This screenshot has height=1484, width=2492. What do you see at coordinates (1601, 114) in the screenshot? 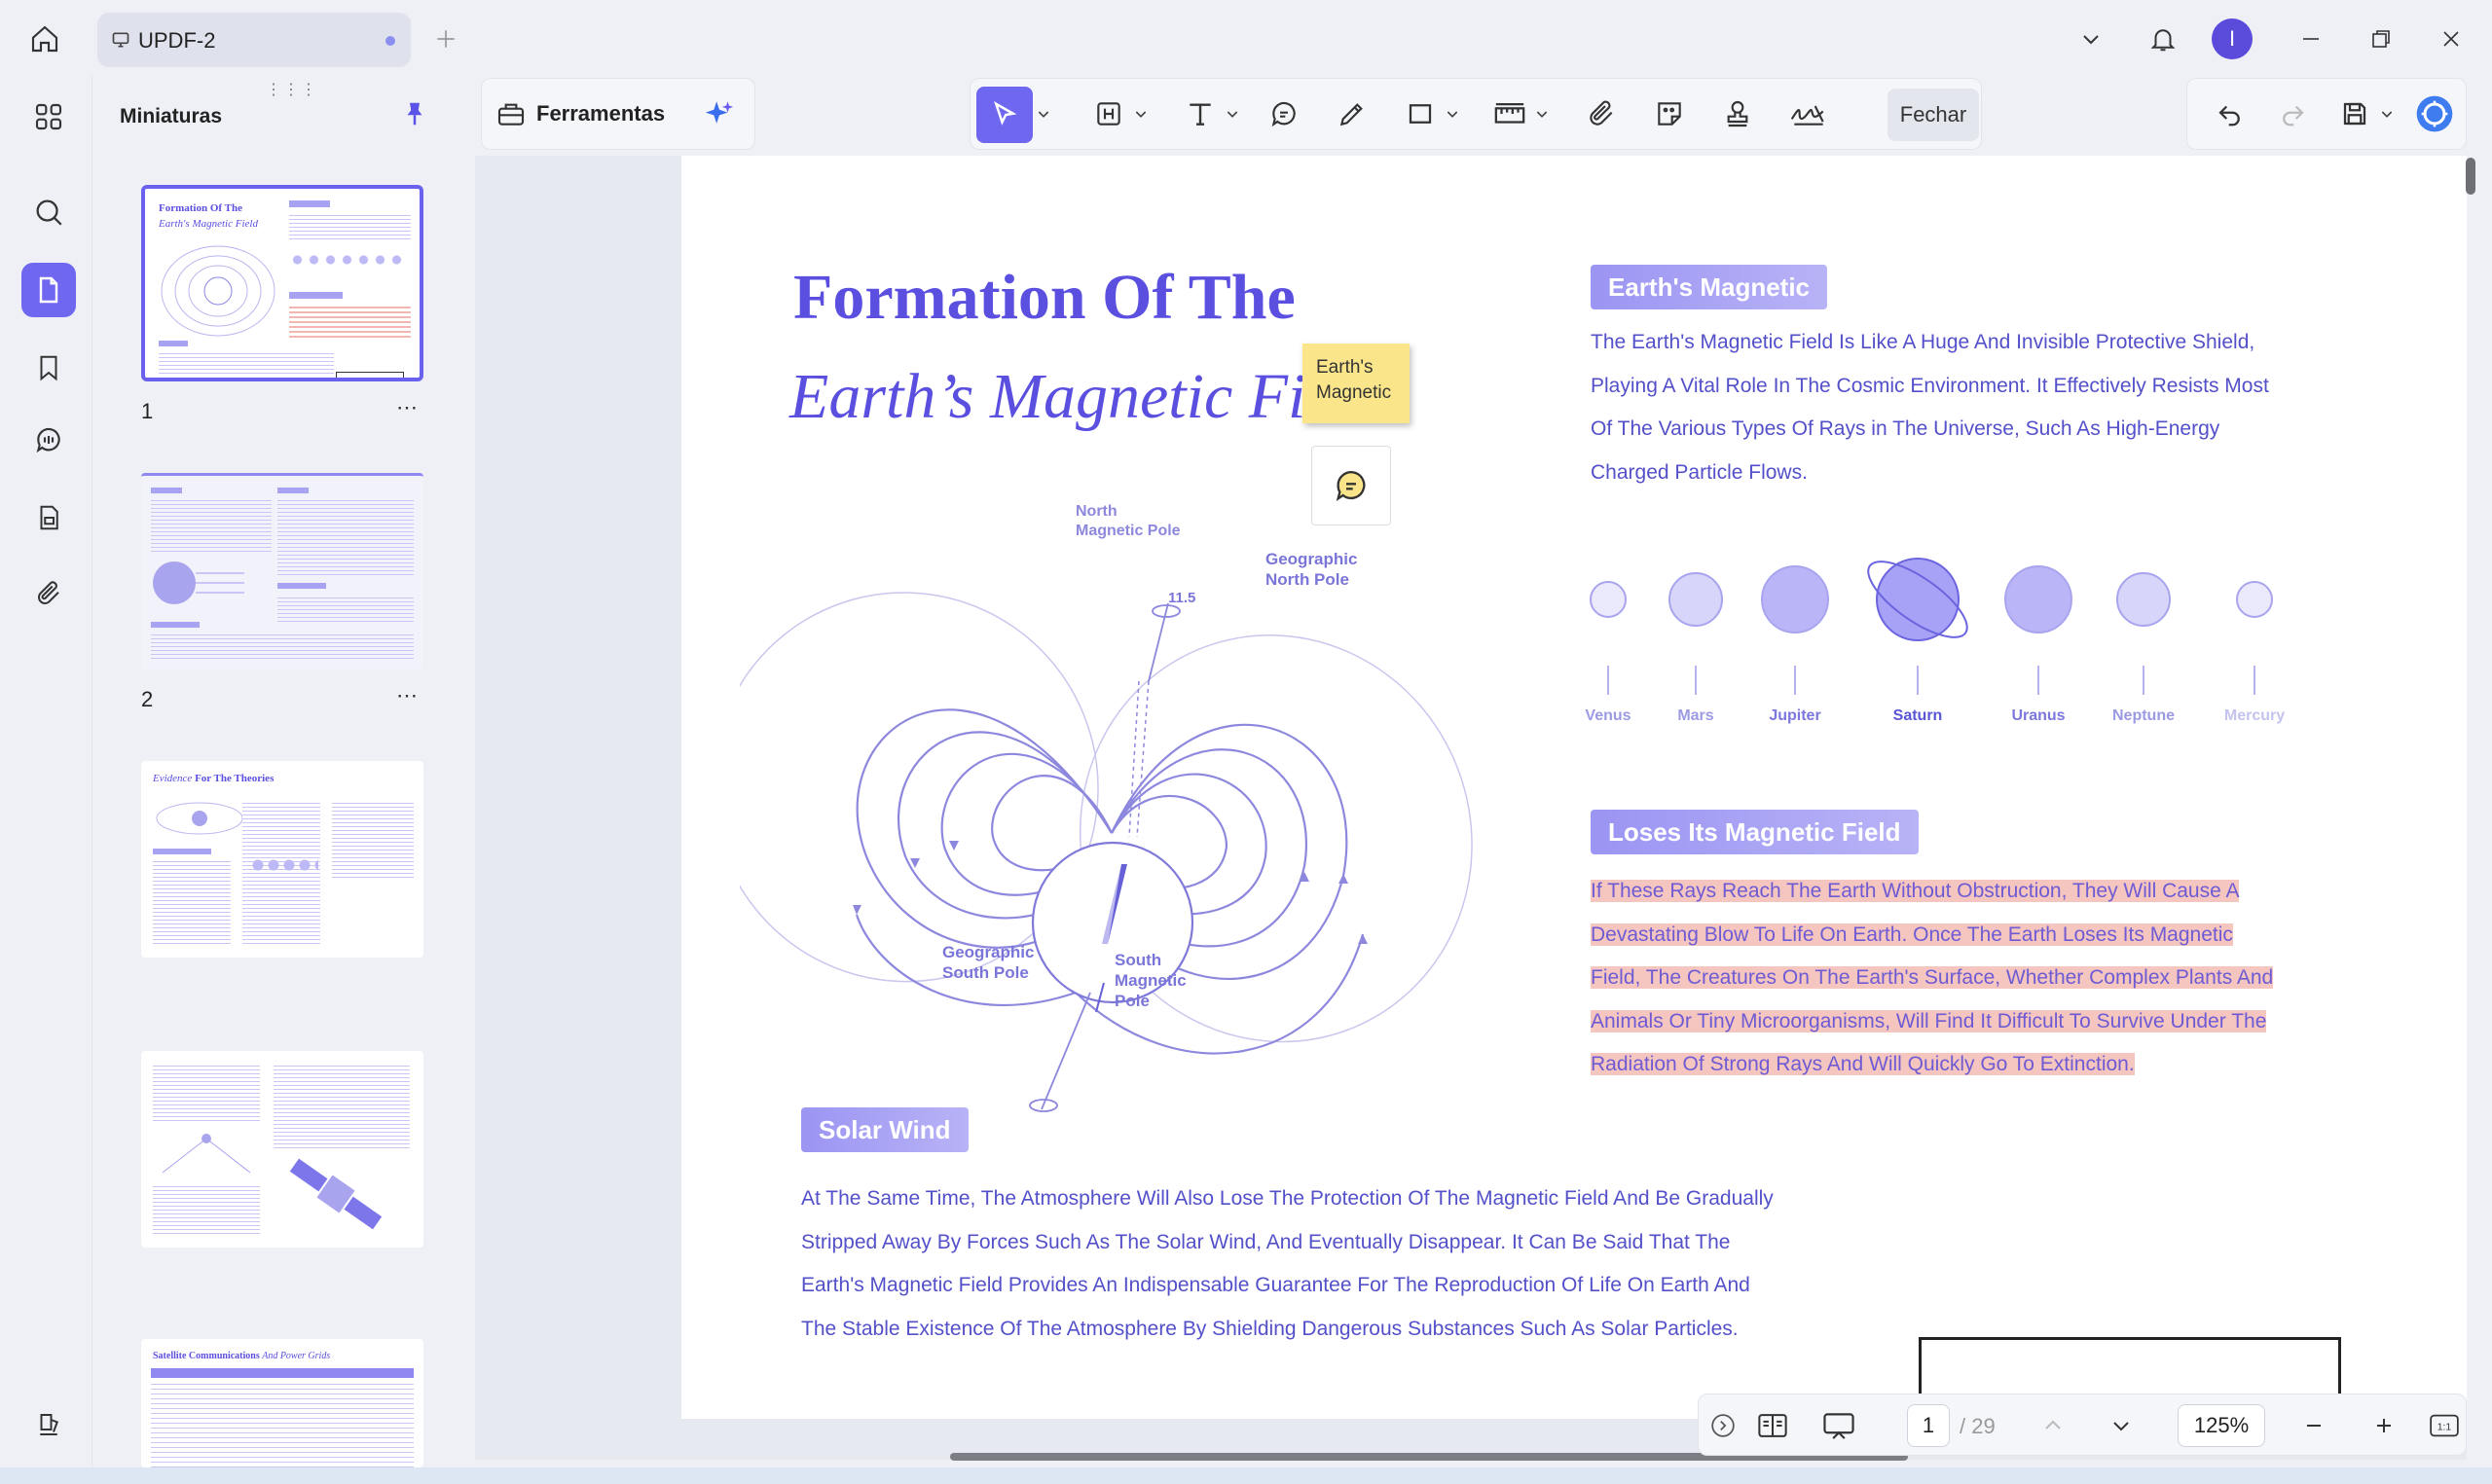
I see `attach-file-icon` at bounding box center [1601, 114].